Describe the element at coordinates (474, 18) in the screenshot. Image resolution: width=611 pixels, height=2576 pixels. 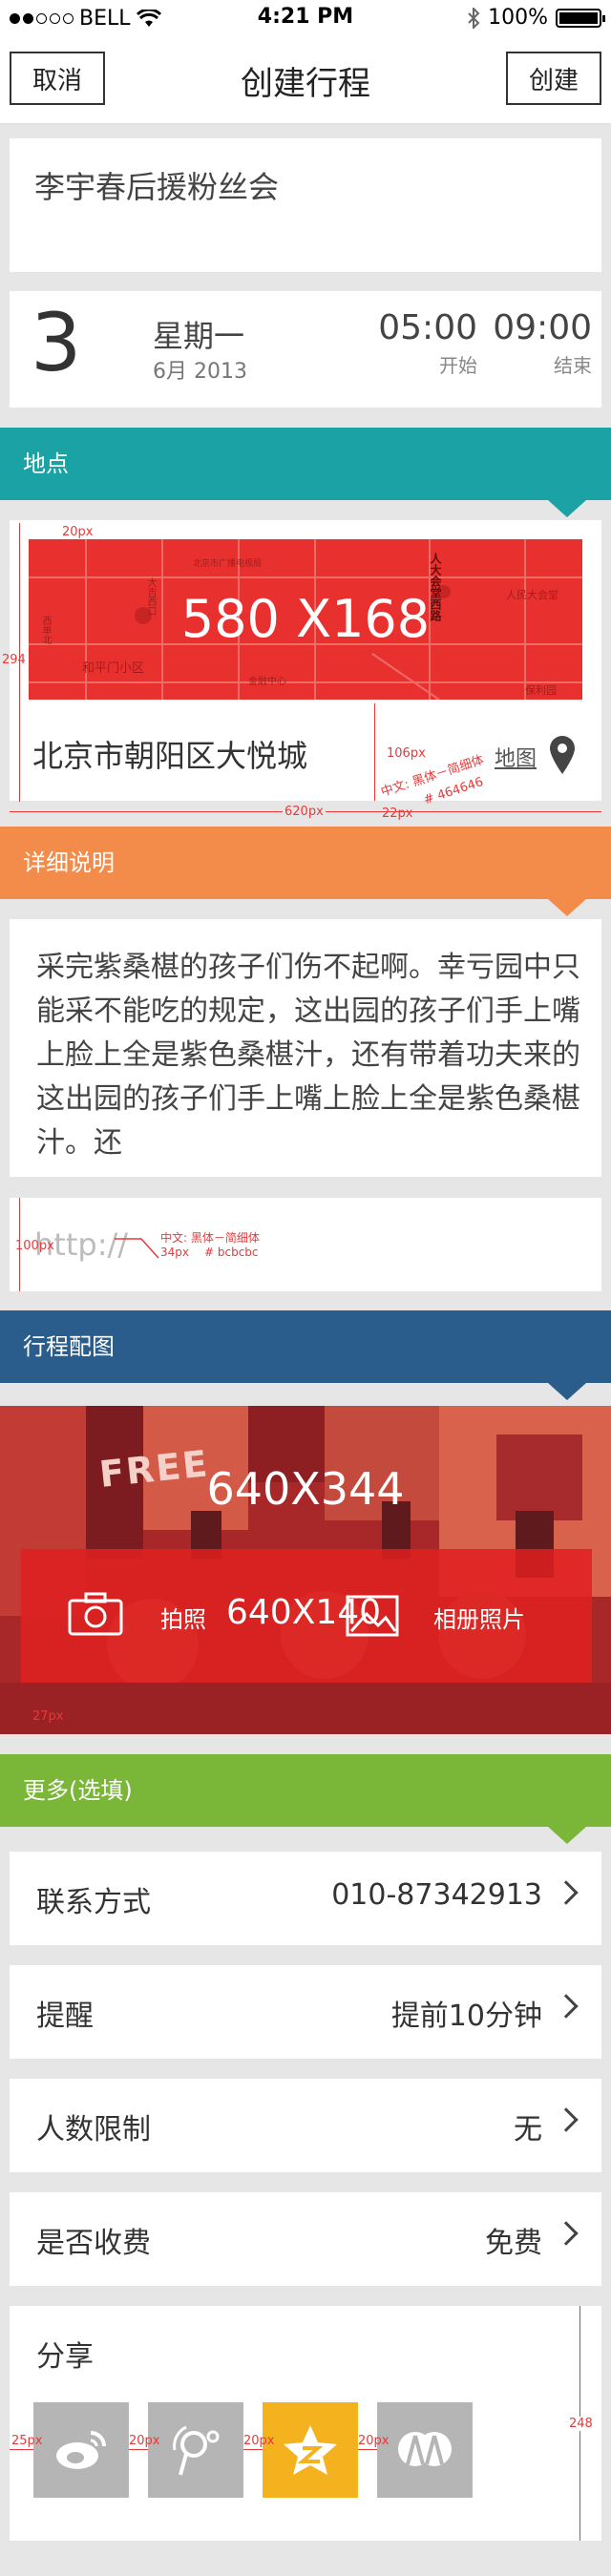
I see `bluetooth-icon` at that location.